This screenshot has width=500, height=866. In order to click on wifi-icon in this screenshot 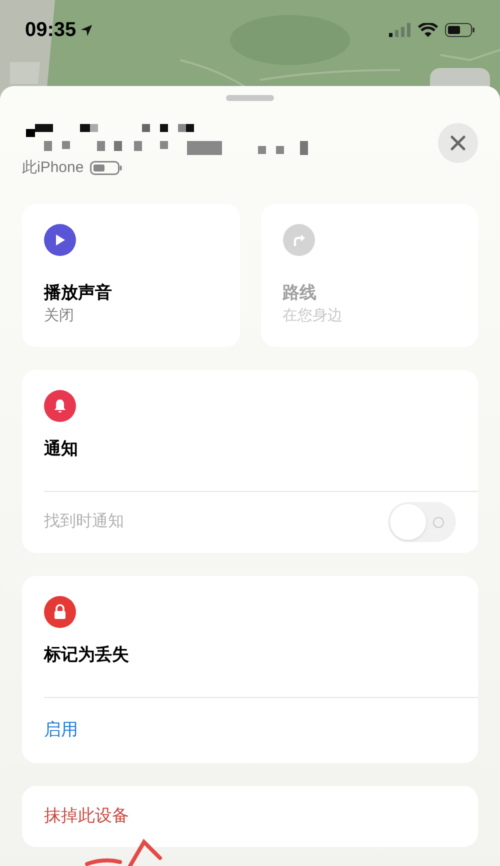, I will do `click(428, 30)`.